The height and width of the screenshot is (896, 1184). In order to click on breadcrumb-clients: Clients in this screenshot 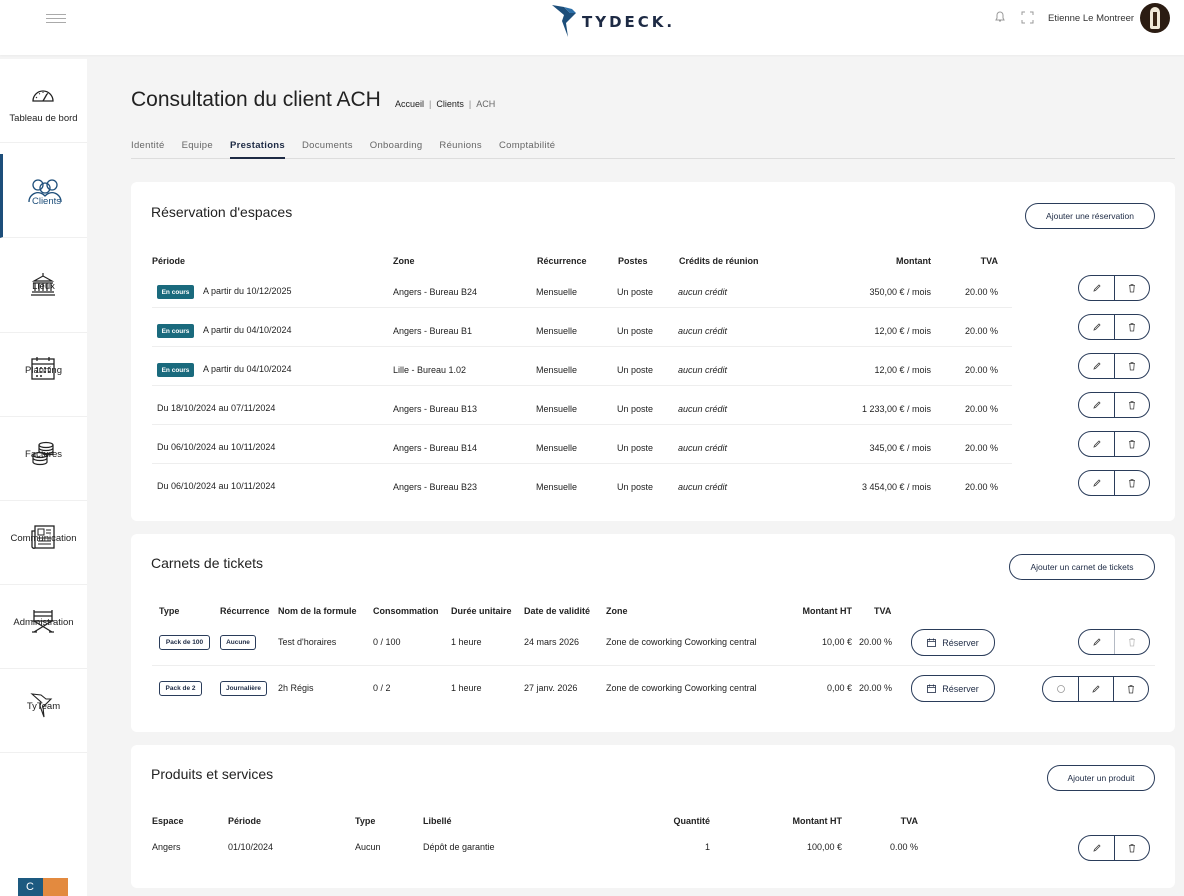, I will do `click(450, 104)`.